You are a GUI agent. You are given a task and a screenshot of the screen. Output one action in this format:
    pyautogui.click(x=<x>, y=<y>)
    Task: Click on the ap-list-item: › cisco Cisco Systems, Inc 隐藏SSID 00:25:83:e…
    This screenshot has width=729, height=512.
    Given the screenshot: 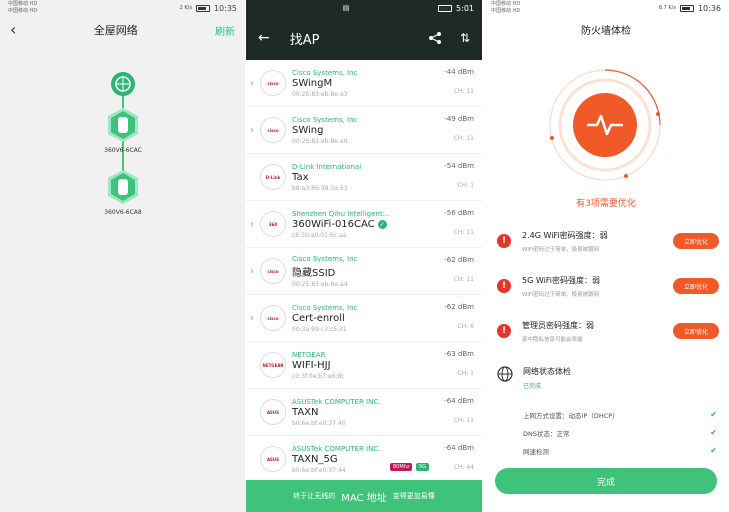 What is the action you would take?
    pyautogui.click(x=364, y=271)
    